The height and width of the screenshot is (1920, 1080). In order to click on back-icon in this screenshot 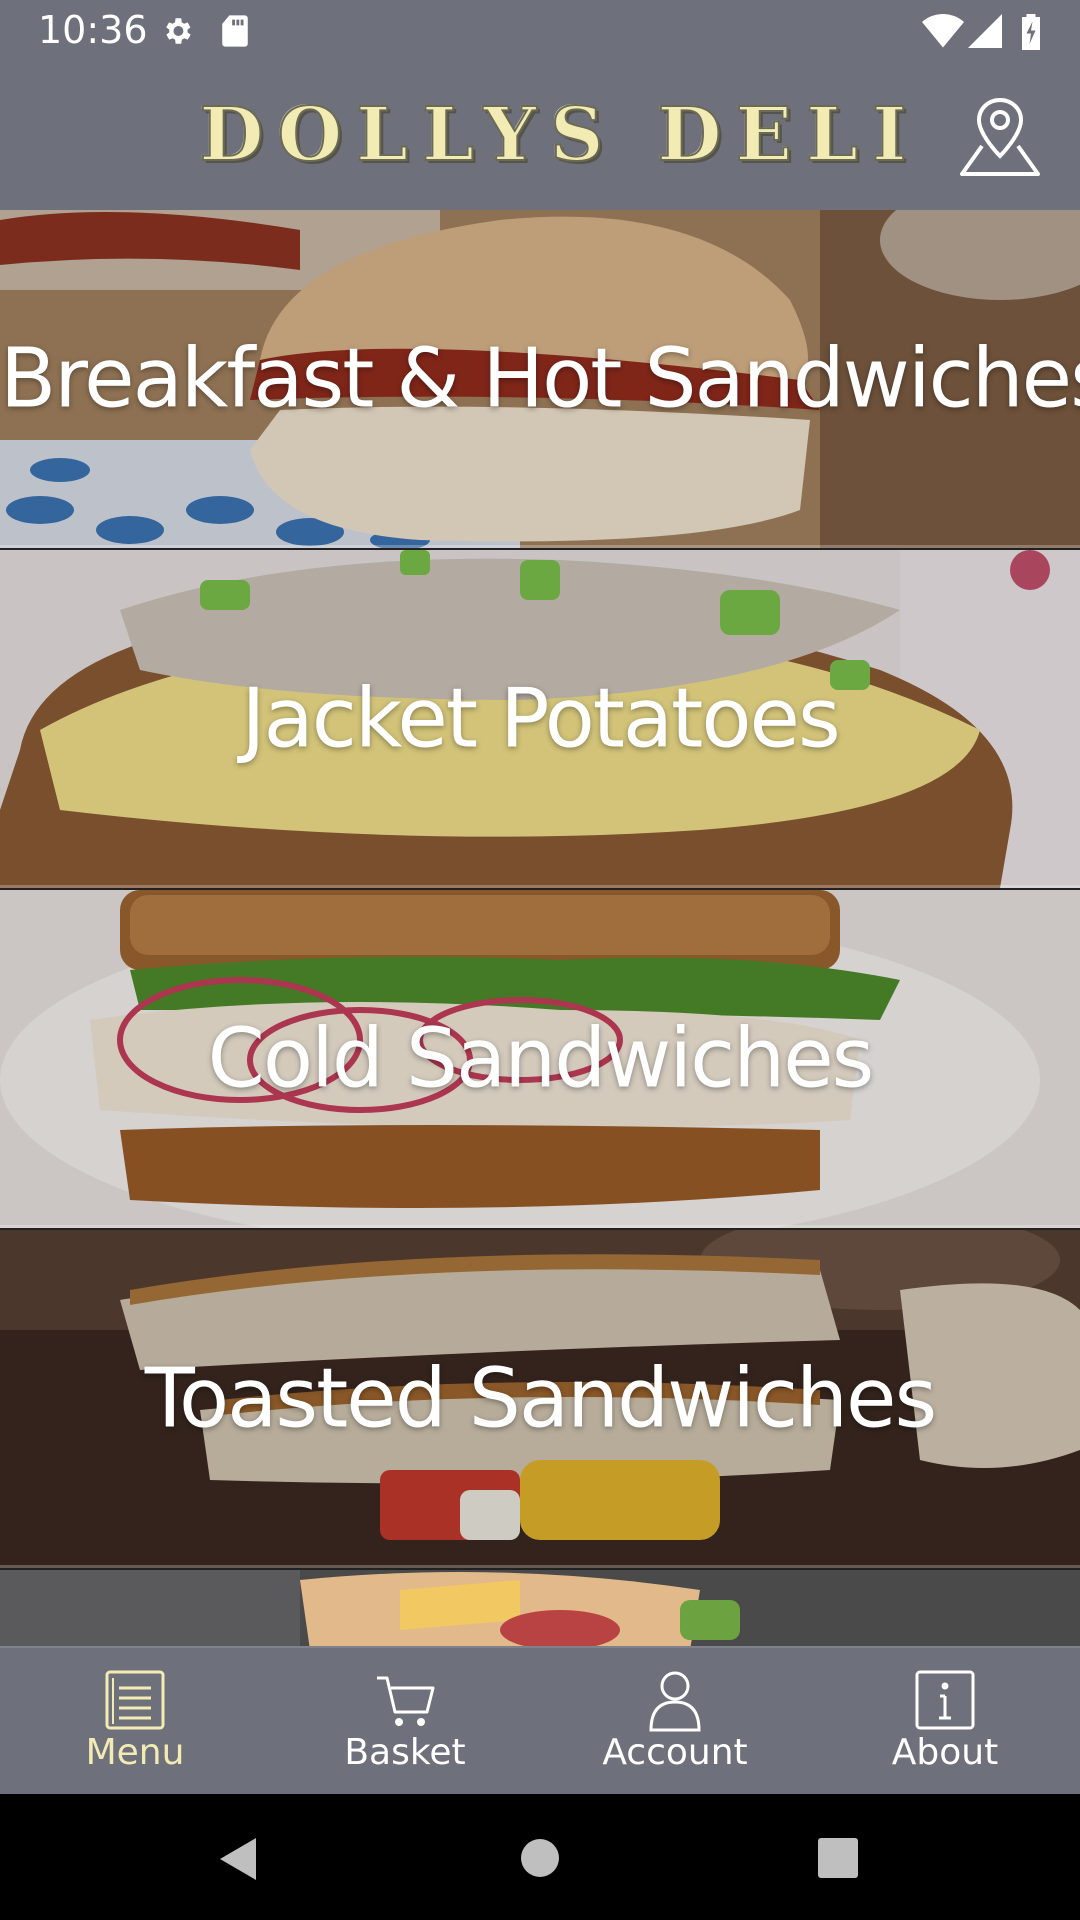, I will do `click(238, 1859)`.